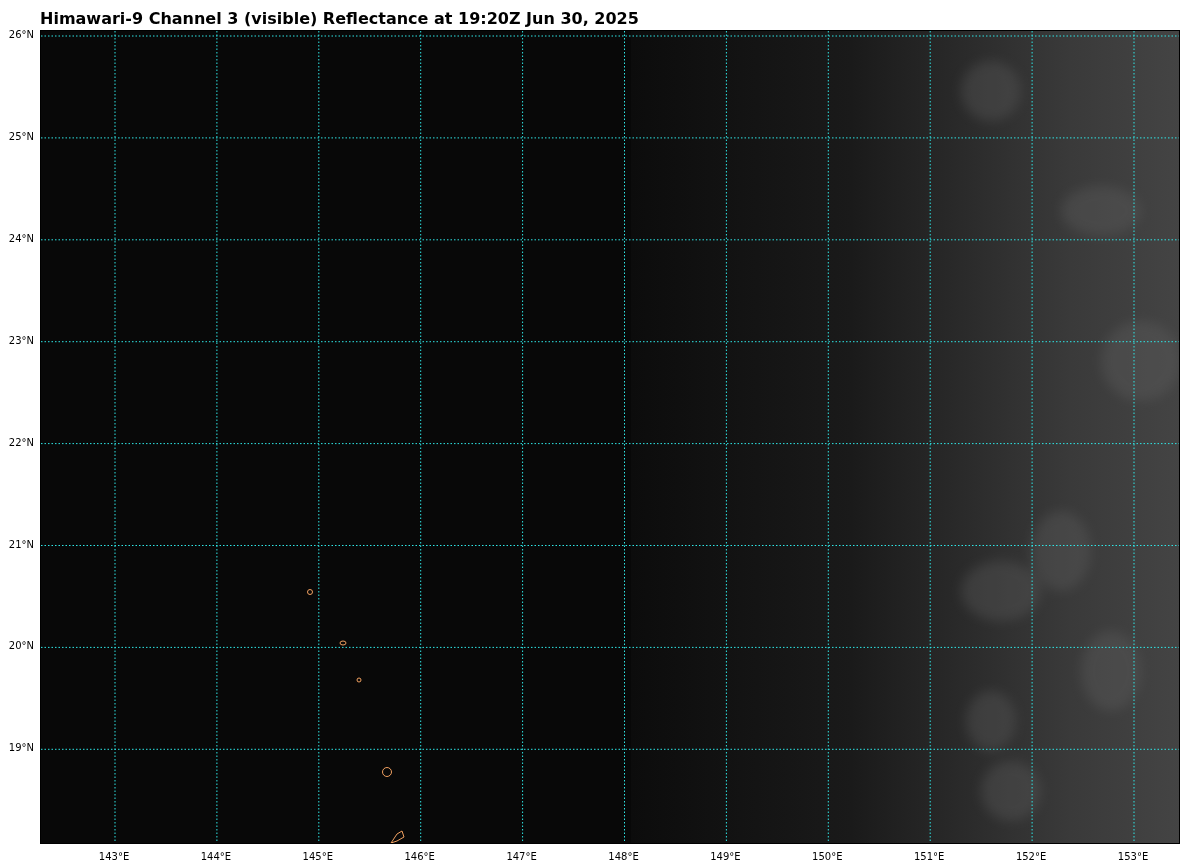 This screenshot has width=1200, height=867. What do you see at coordinates (20, 544) in the screenshot?
I see `latitude-label: 21°N` at bounding box center [20, 544].